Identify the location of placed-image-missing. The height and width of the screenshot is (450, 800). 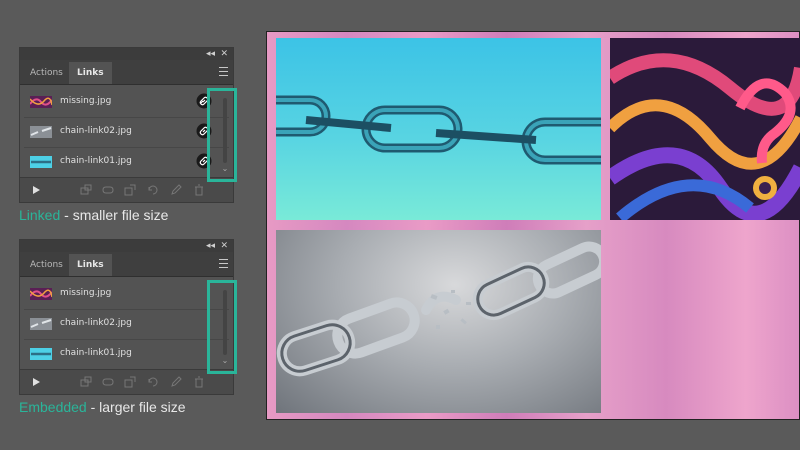
(705, 129).